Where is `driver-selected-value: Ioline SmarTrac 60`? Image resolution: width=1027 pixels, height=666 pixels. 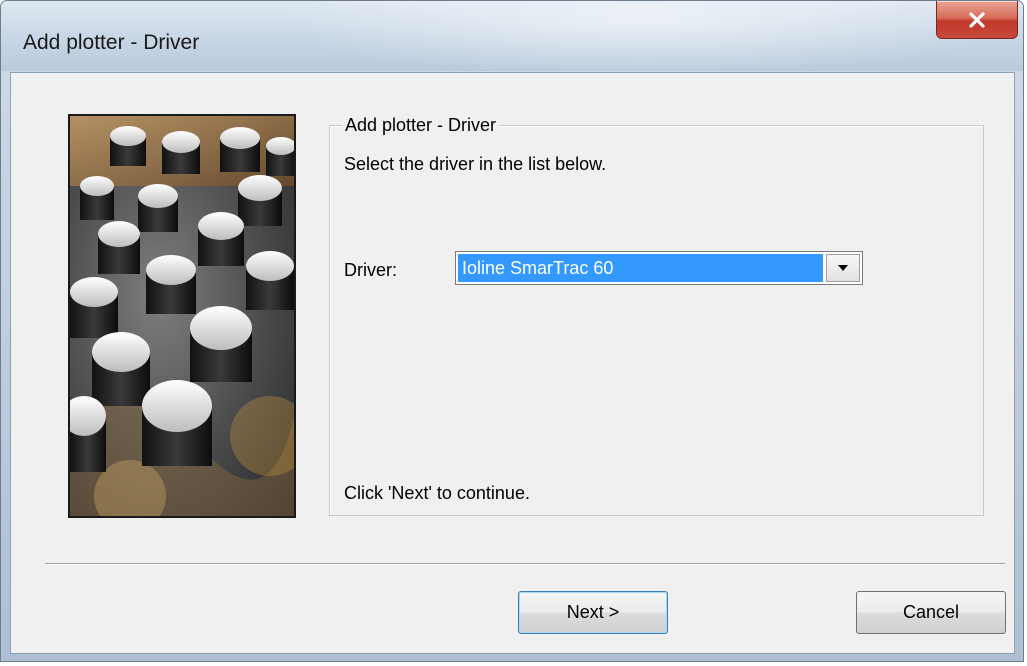
driver-selected-value: Ioline SmarTrac 60 is located at coordinates (640, 268).